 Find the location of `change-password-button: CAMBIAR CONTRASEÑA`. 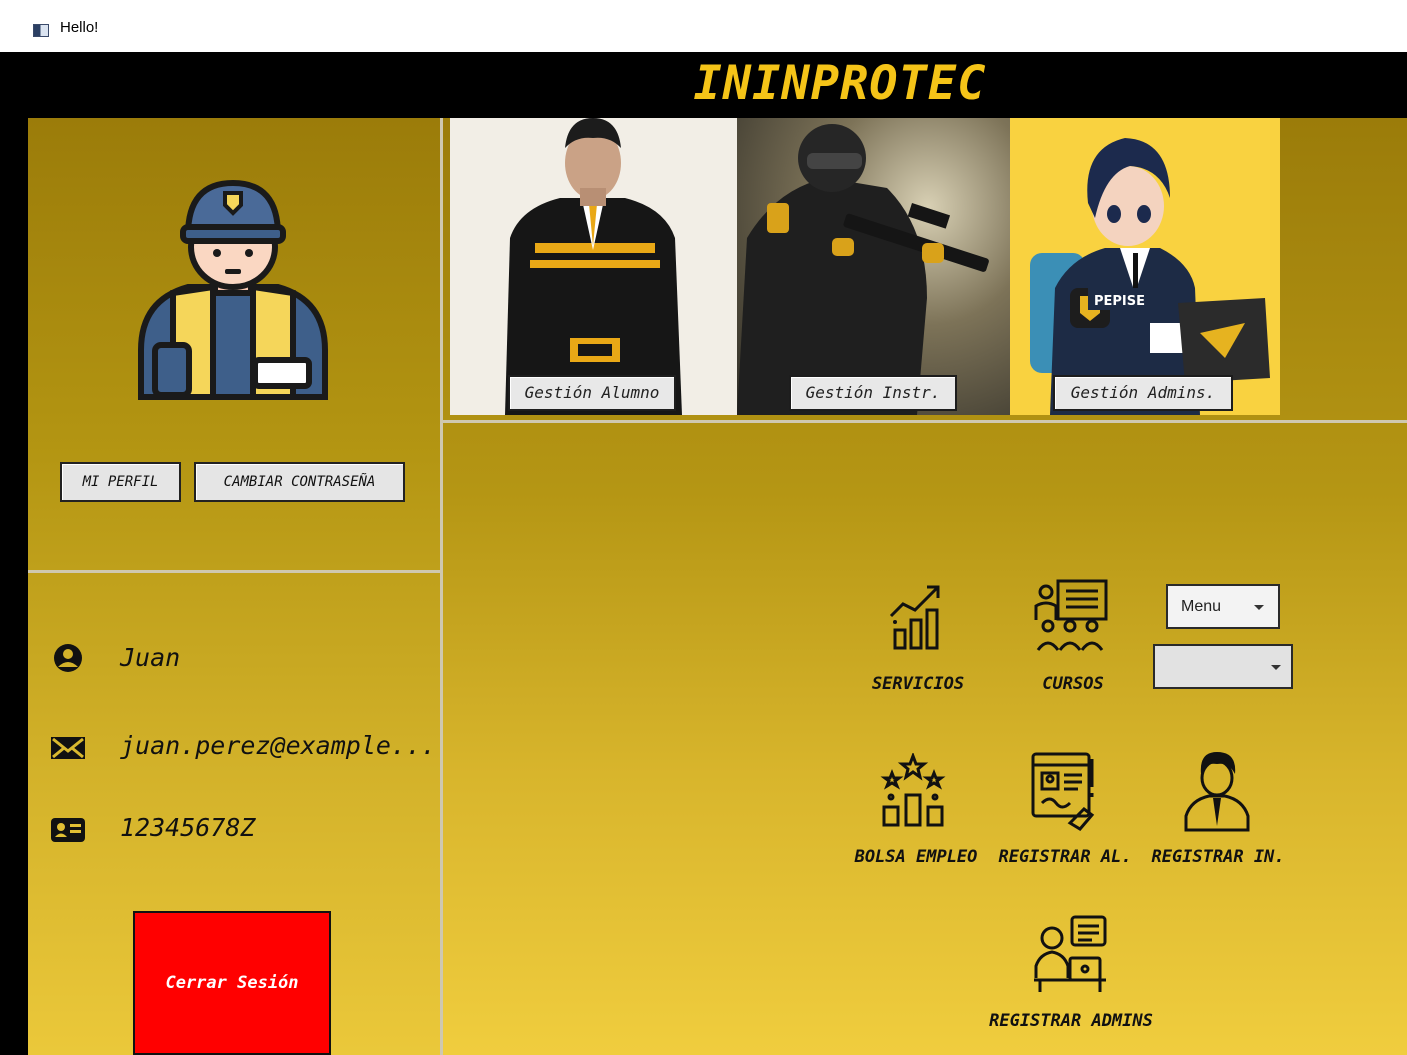

change-password-button: CAMBIAR CONTRASEÑA is located at coordinates (299, 482).